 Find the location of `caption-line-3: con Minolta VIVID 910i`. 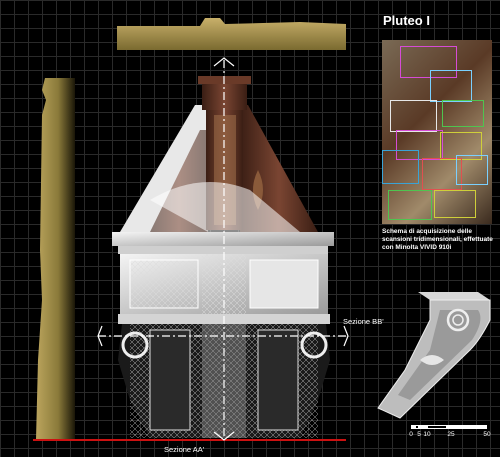

caption-line-3: con Minolta VIVID 910i is located at coordinates (417, 247).